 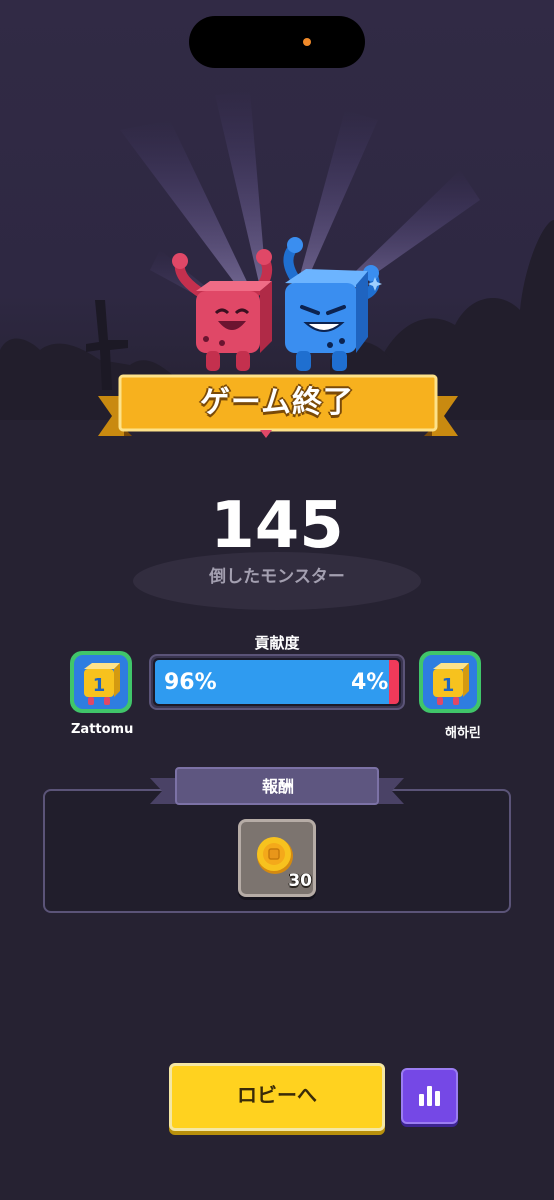 I want to click on contribution-percent-left: 96%, so click(x=190, y=682).